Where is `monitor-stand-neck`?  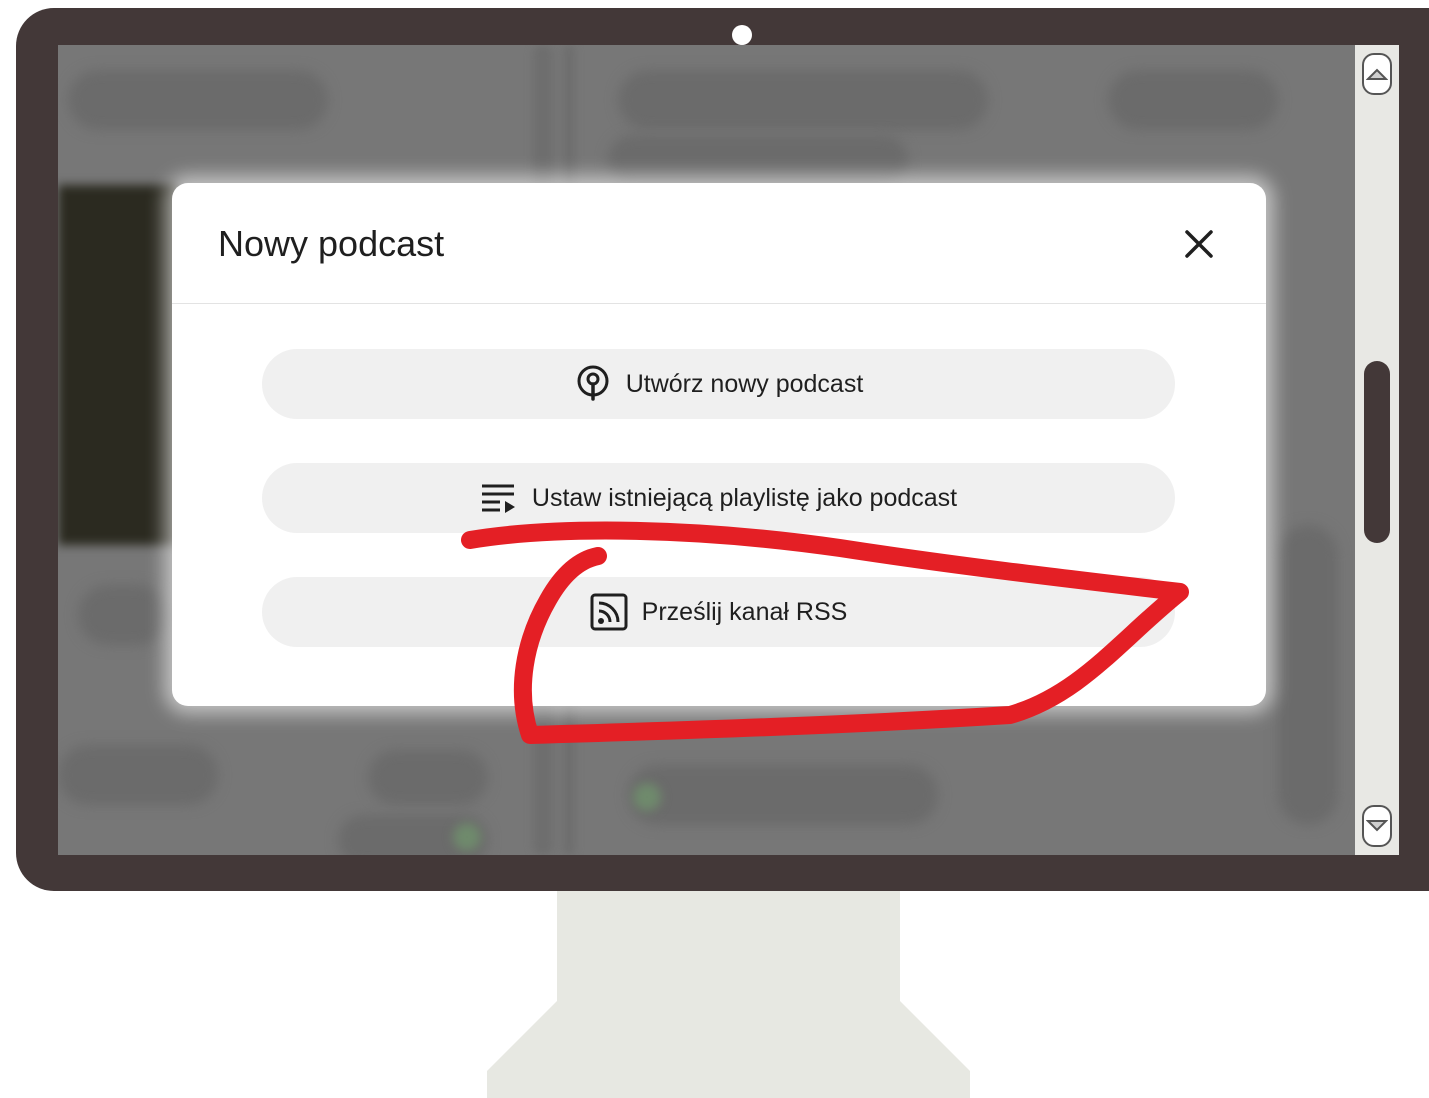
monitor-stand-neck is located at coordinates (728, 946).